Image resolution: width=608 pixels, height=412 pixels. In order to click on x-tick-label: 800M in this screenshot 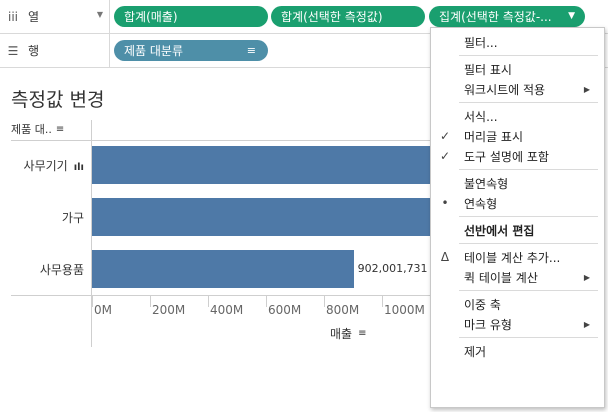, I will do `click(343, 310)`.